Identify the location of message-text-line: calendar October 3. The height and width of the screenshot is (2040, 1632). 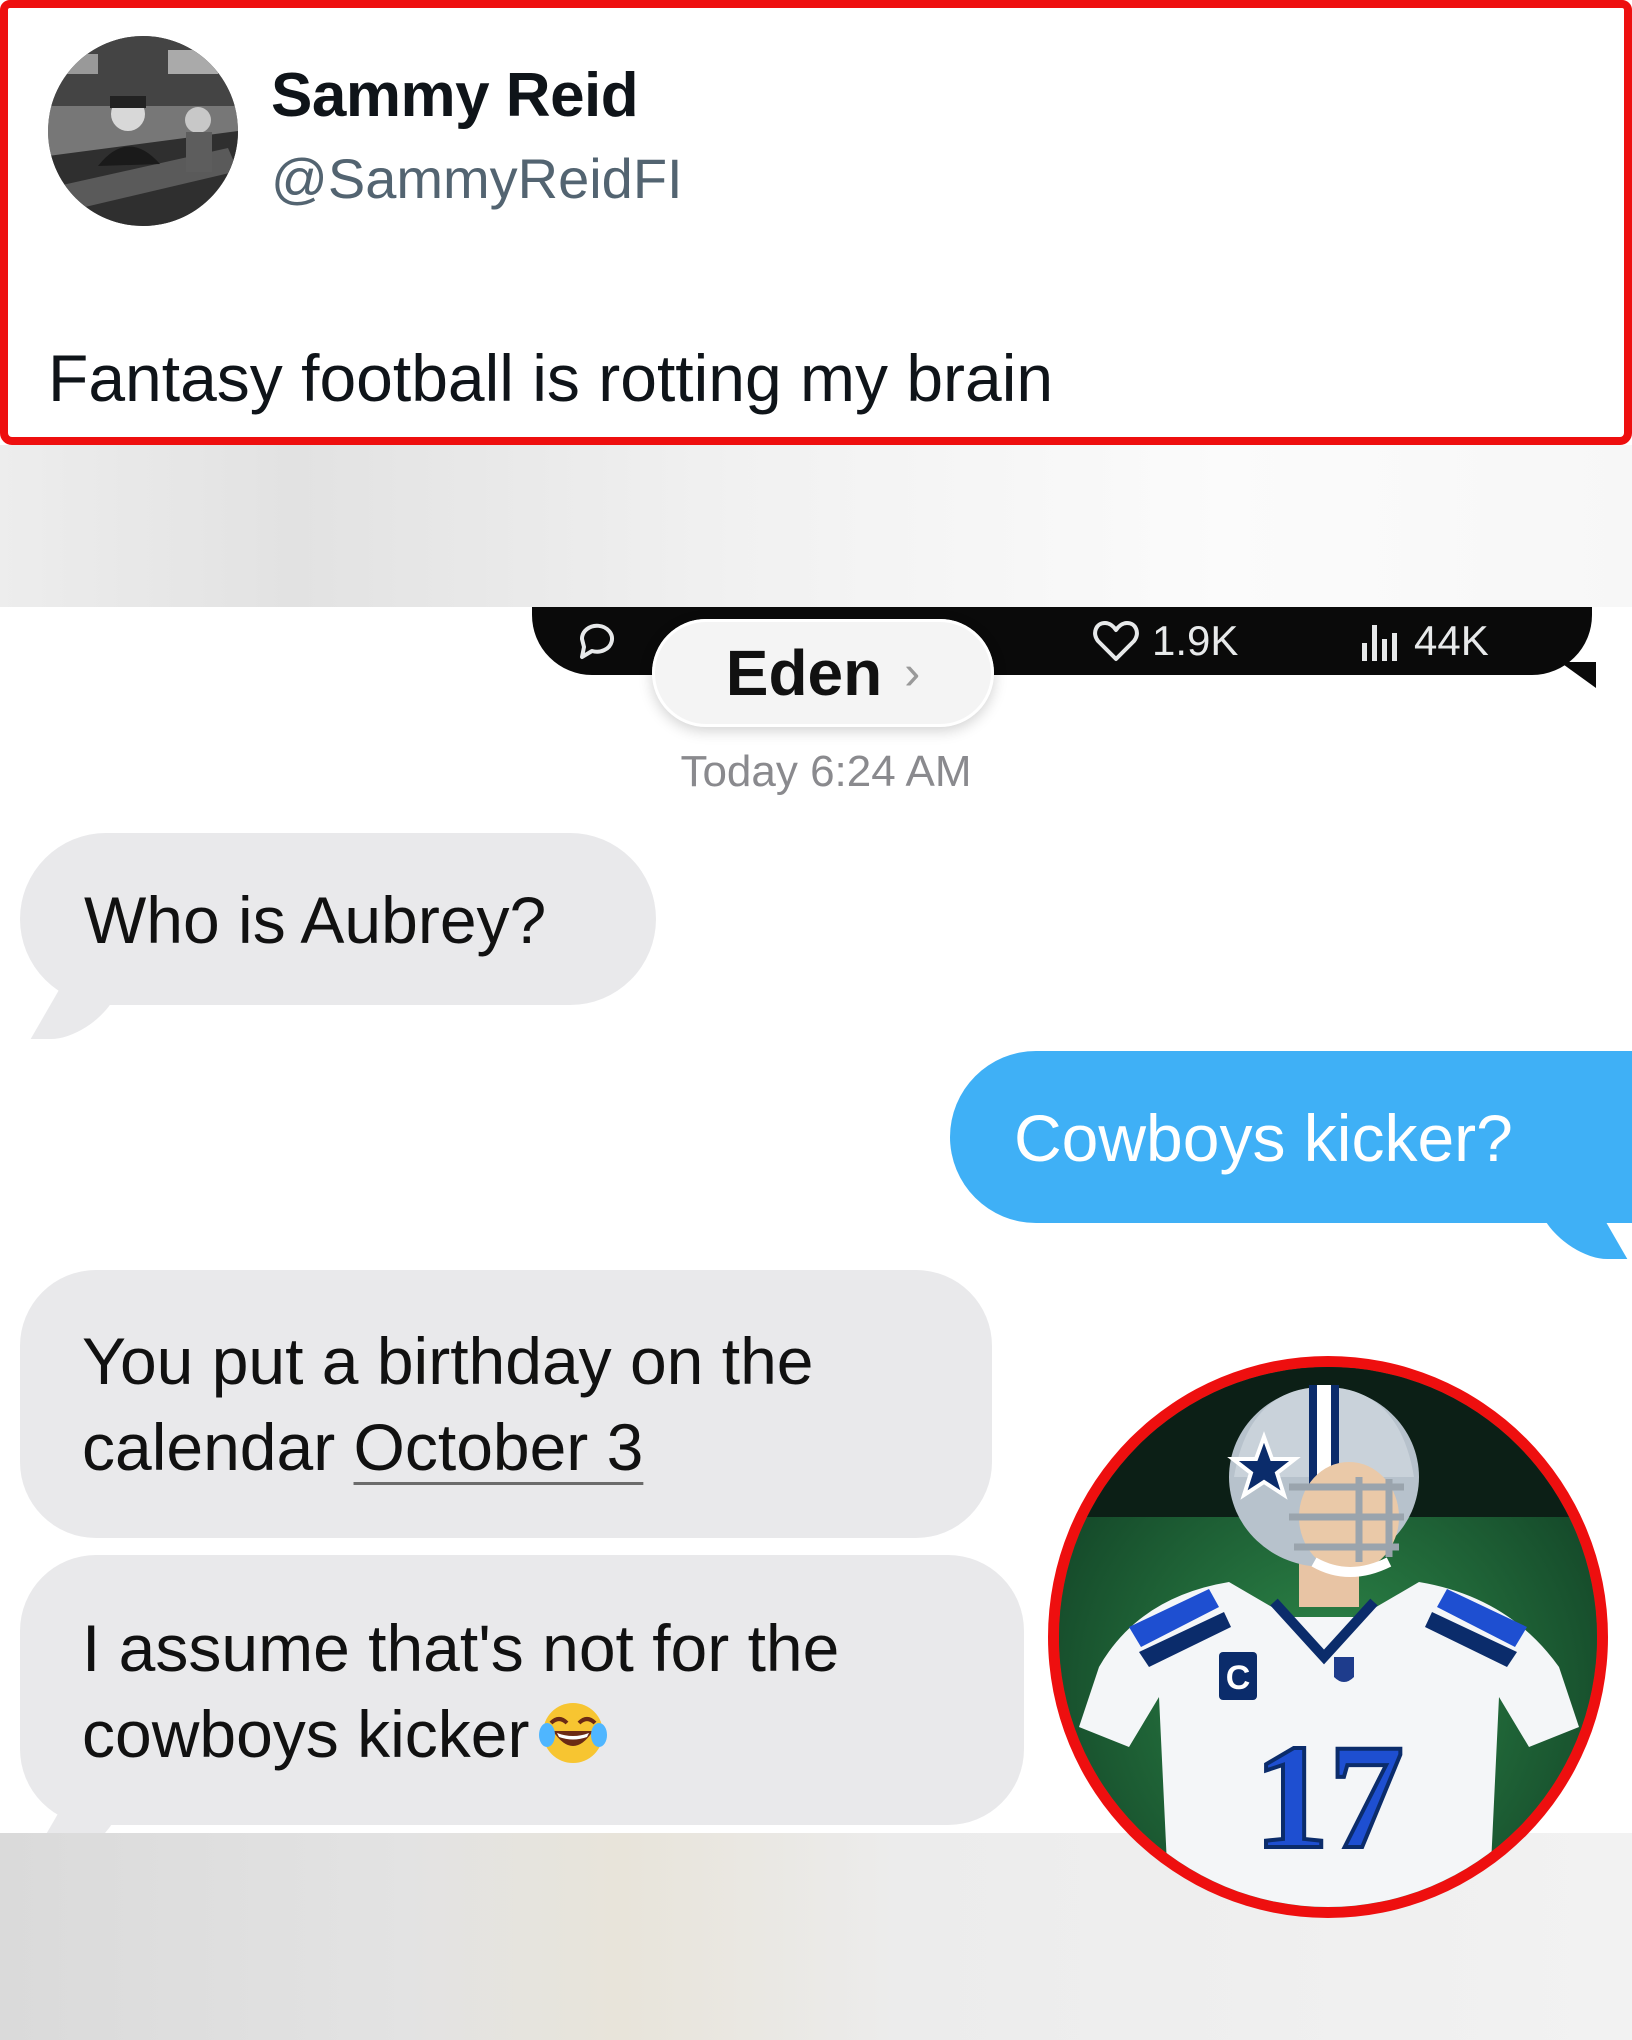
(537, 1447).